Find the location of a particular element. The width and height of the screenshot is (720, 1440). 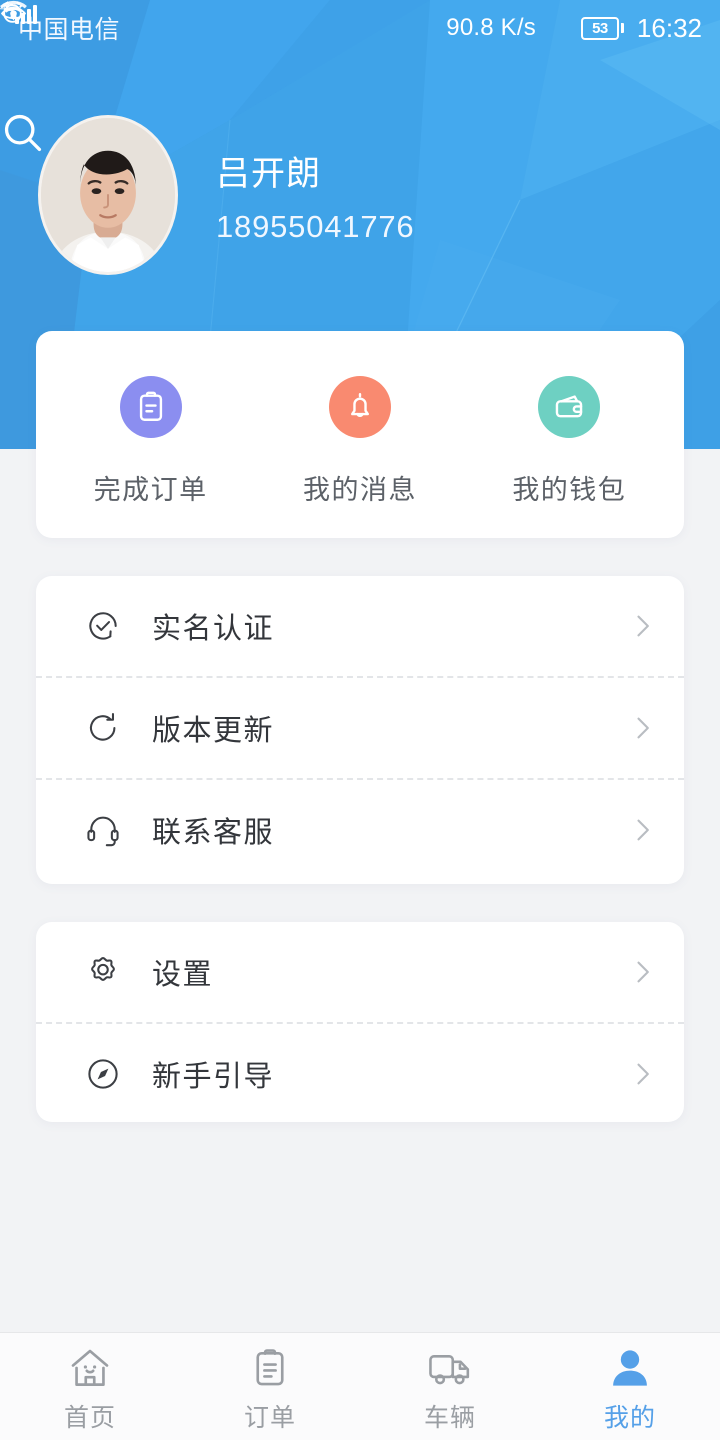

battery-icon: 53 is located at coordinates (602, 28).